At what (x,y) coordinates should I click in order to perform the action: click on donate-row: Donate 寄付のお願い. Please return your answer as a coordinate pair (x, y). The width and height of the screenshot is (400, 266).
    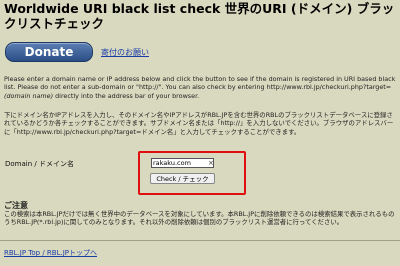
    Looking at the image, I should click on (77, 52).